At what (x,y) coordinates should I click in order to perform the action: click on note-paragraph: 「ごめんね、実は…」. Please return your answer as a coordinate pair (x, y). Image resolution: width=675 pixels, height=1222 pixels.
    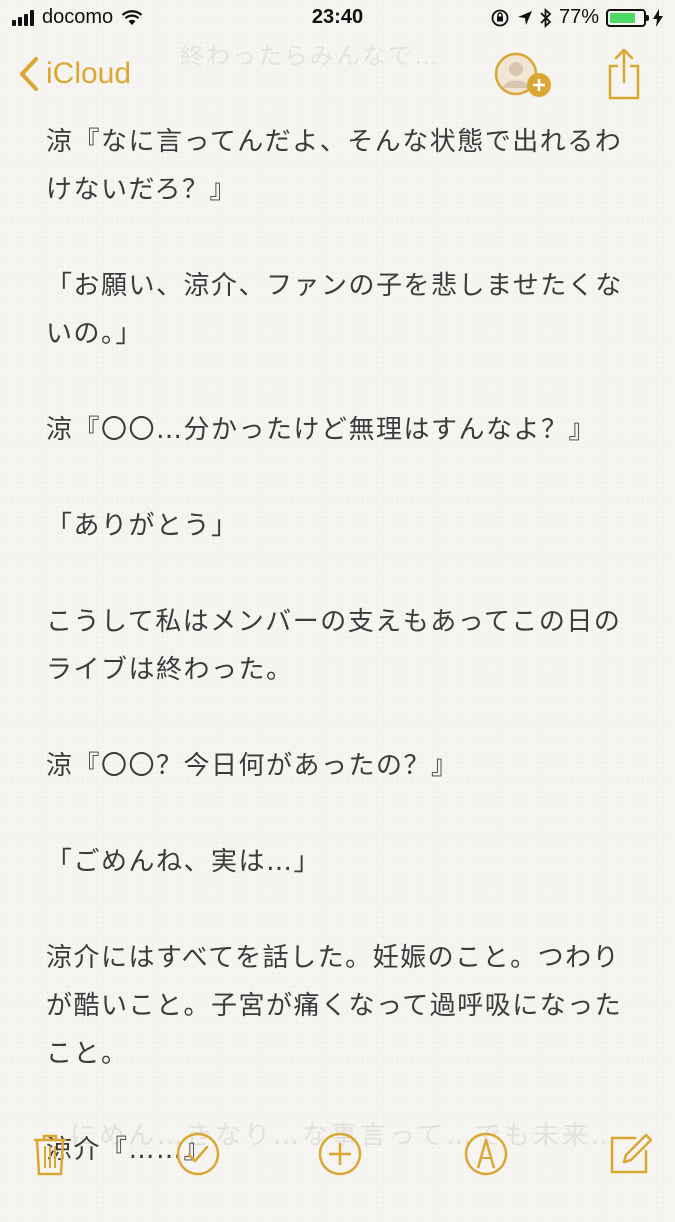
    Looking at the image, I should click on (184, 862).